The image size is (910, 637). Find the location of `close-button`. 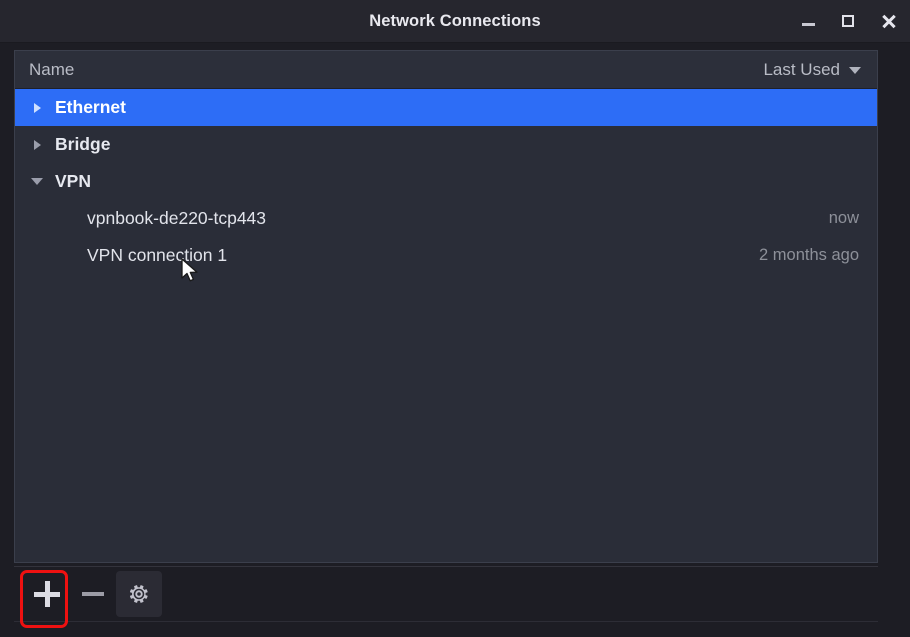

close-button is located at coordinates (888, 21).